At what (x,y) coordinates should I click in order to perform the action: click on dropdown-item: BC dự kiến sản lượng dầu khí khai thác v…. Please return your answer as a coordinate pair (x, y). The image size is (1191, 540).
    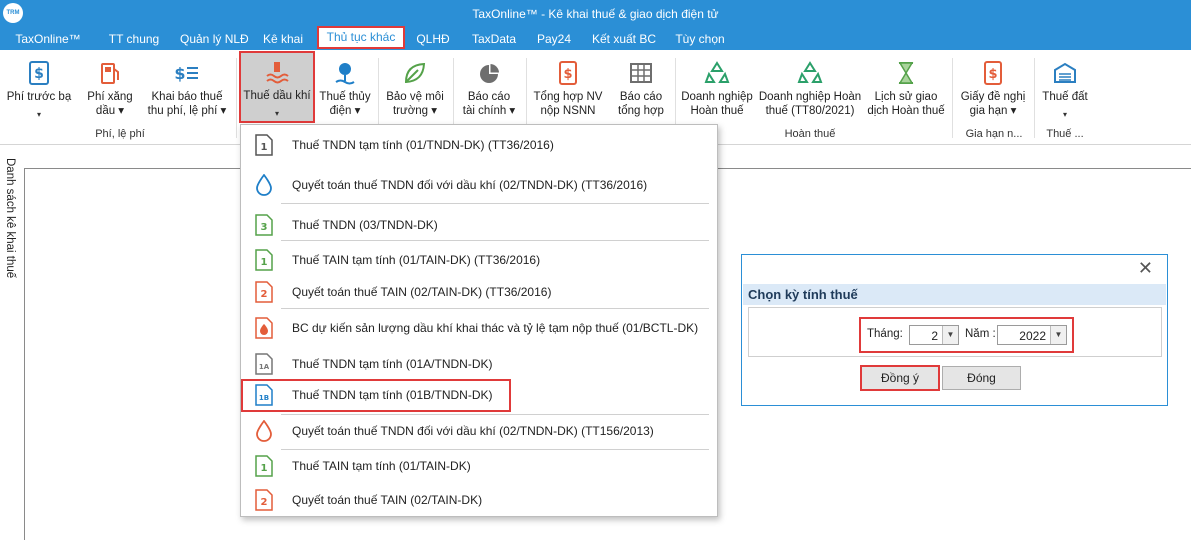
    Looking at the image, I should click on (479, 328).